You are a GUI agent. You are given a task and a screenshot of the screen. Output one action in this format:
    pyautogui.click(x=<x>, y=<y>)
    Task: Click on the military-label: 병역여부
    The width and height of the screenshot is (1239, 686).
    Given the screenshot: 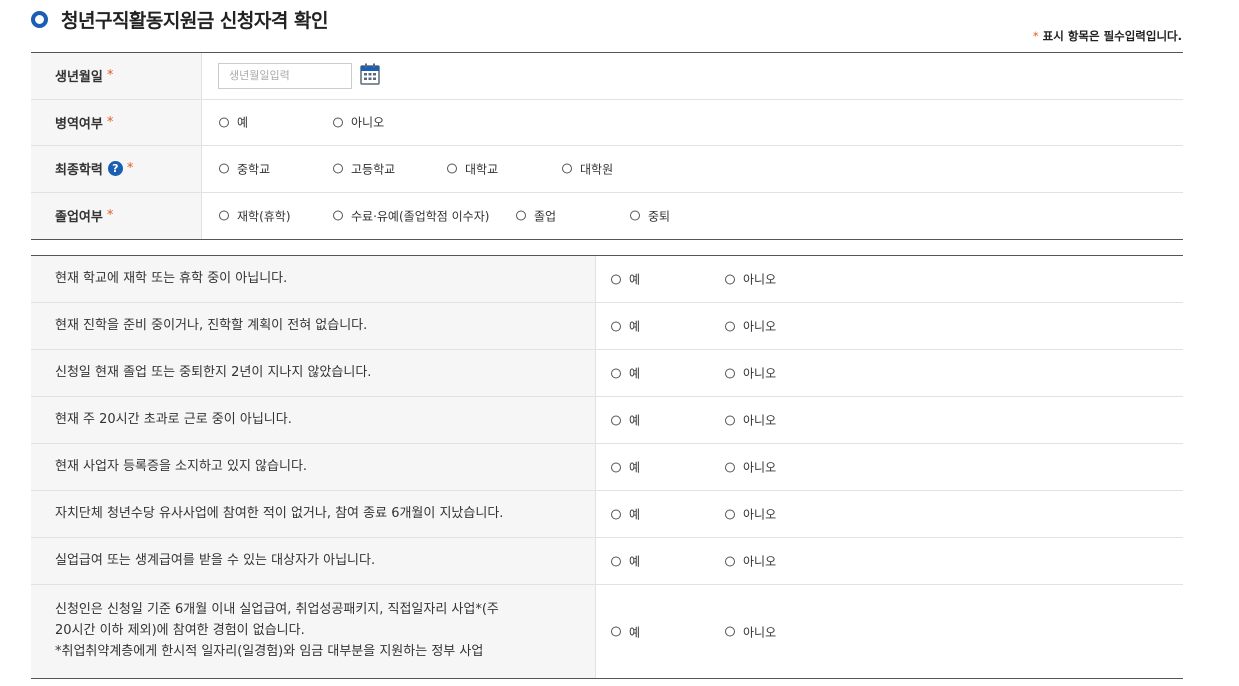 What is the action you would take?
    pyautogui.click(x=79, y=124)
    